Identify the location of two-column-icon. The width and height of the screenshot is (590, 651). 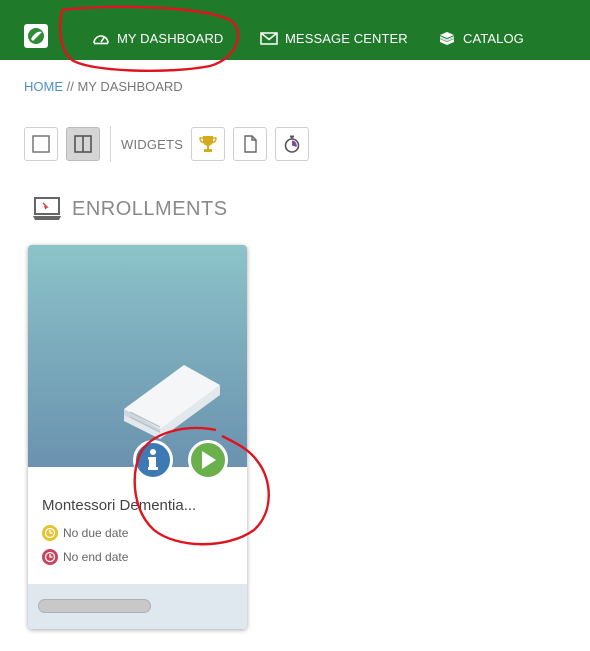
(83, 144).